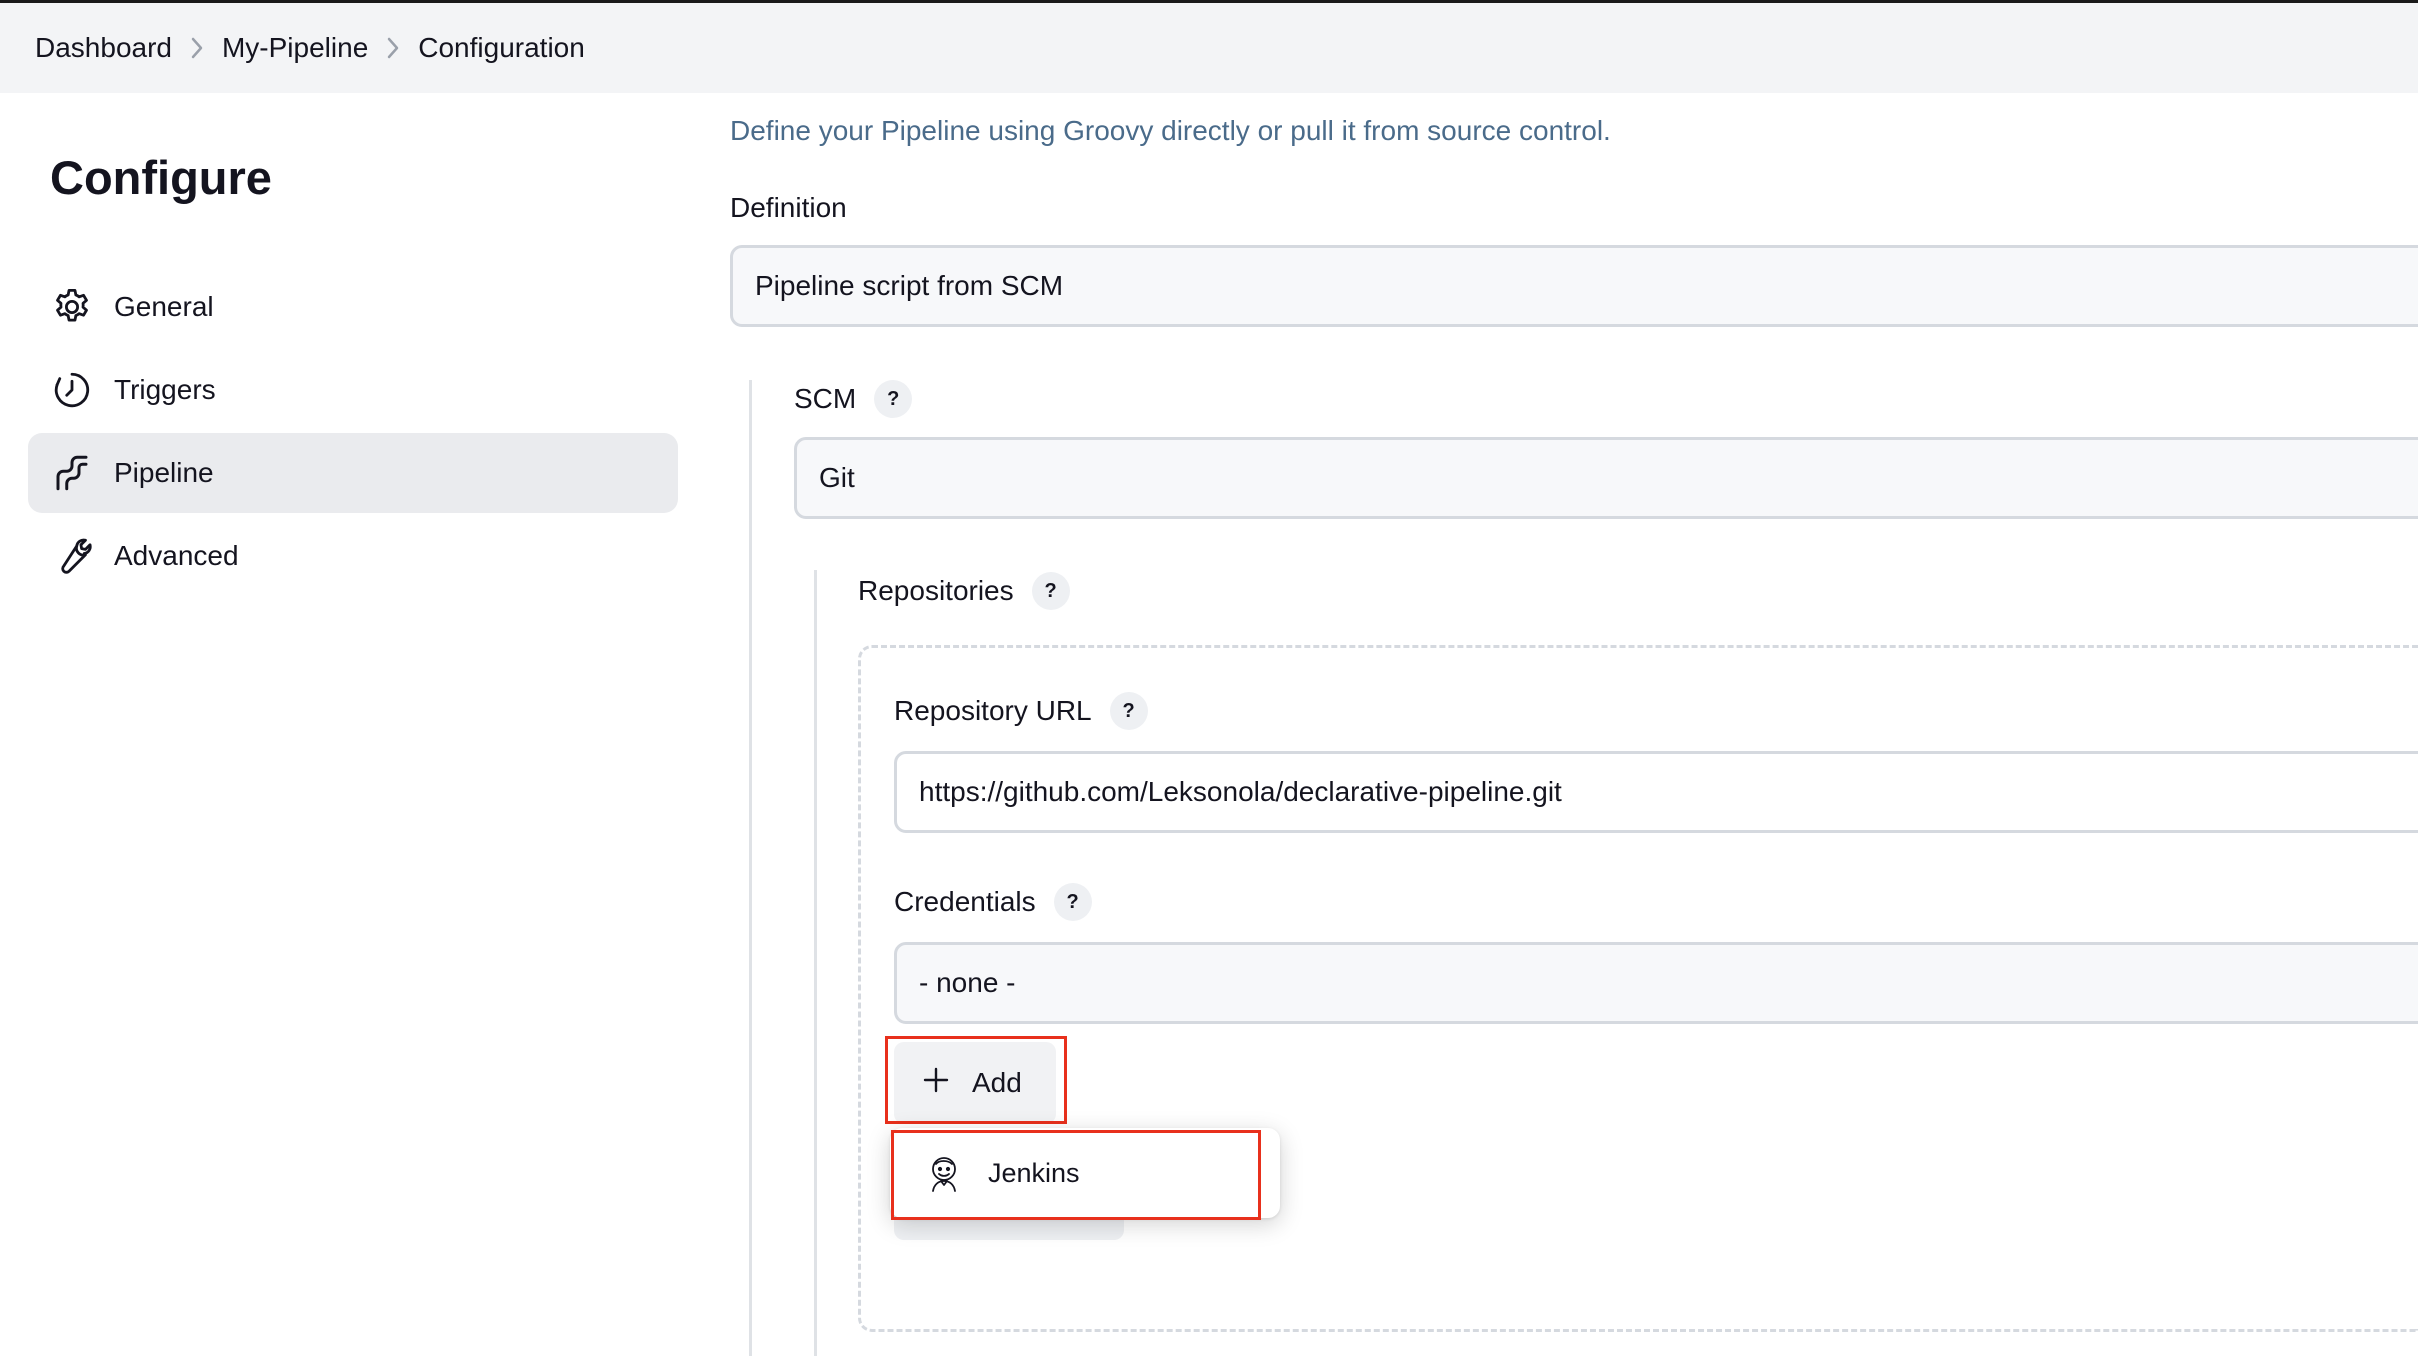 The image size is (2418, 1356). I want to click on sidebar-item-triggers: Triggers, so click(353, 390).